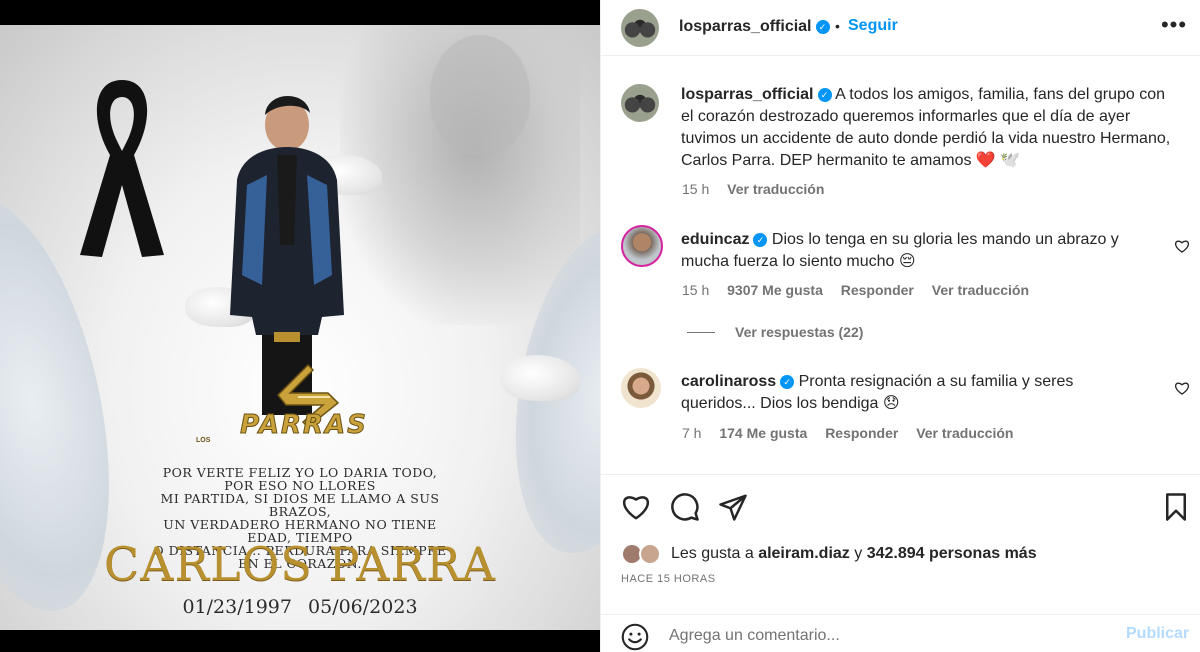 The height and width of the screenshot is (652, 1200). Describe the element at coordinates (635, 637) in the screenshot. I see `emoji-picker-icon` at that location.